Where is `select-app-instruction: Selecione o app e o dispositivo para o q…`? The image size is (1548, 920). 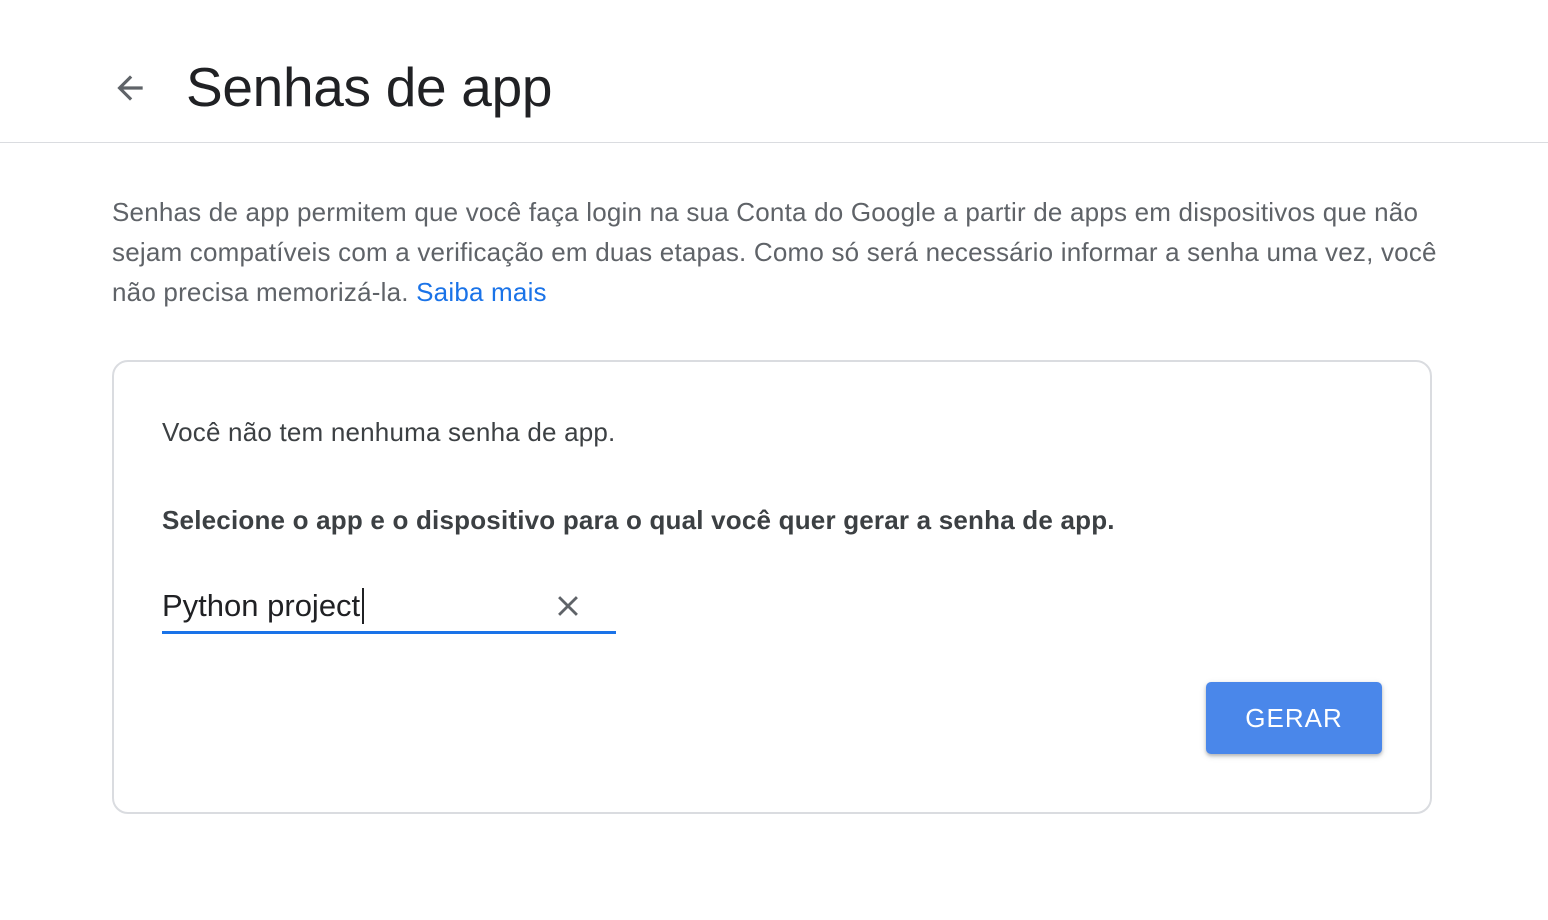
select-app-instruction: Selecione o app e o dispositivo para o q… is located at coordinates (638, 520).